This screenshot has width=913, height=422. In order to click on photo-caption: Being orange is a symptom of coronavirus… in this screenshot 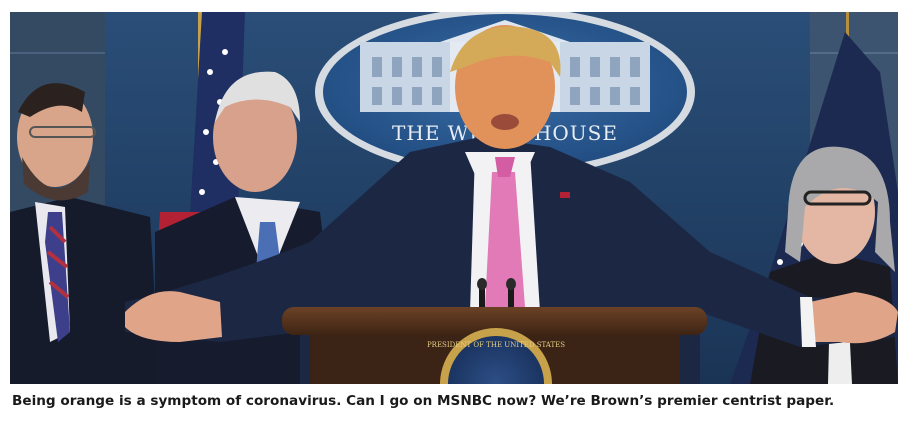, I will do `click(423, 401)`.